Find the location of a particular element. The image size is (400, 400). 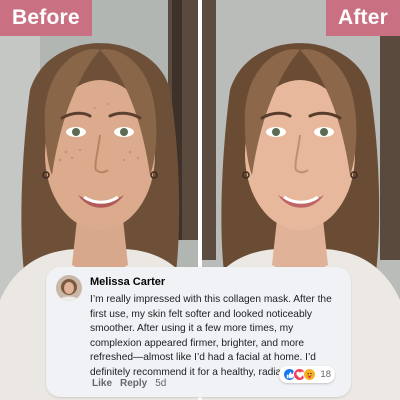

comment-actions: Like Reply 5d is located at coordinates (129, 383).